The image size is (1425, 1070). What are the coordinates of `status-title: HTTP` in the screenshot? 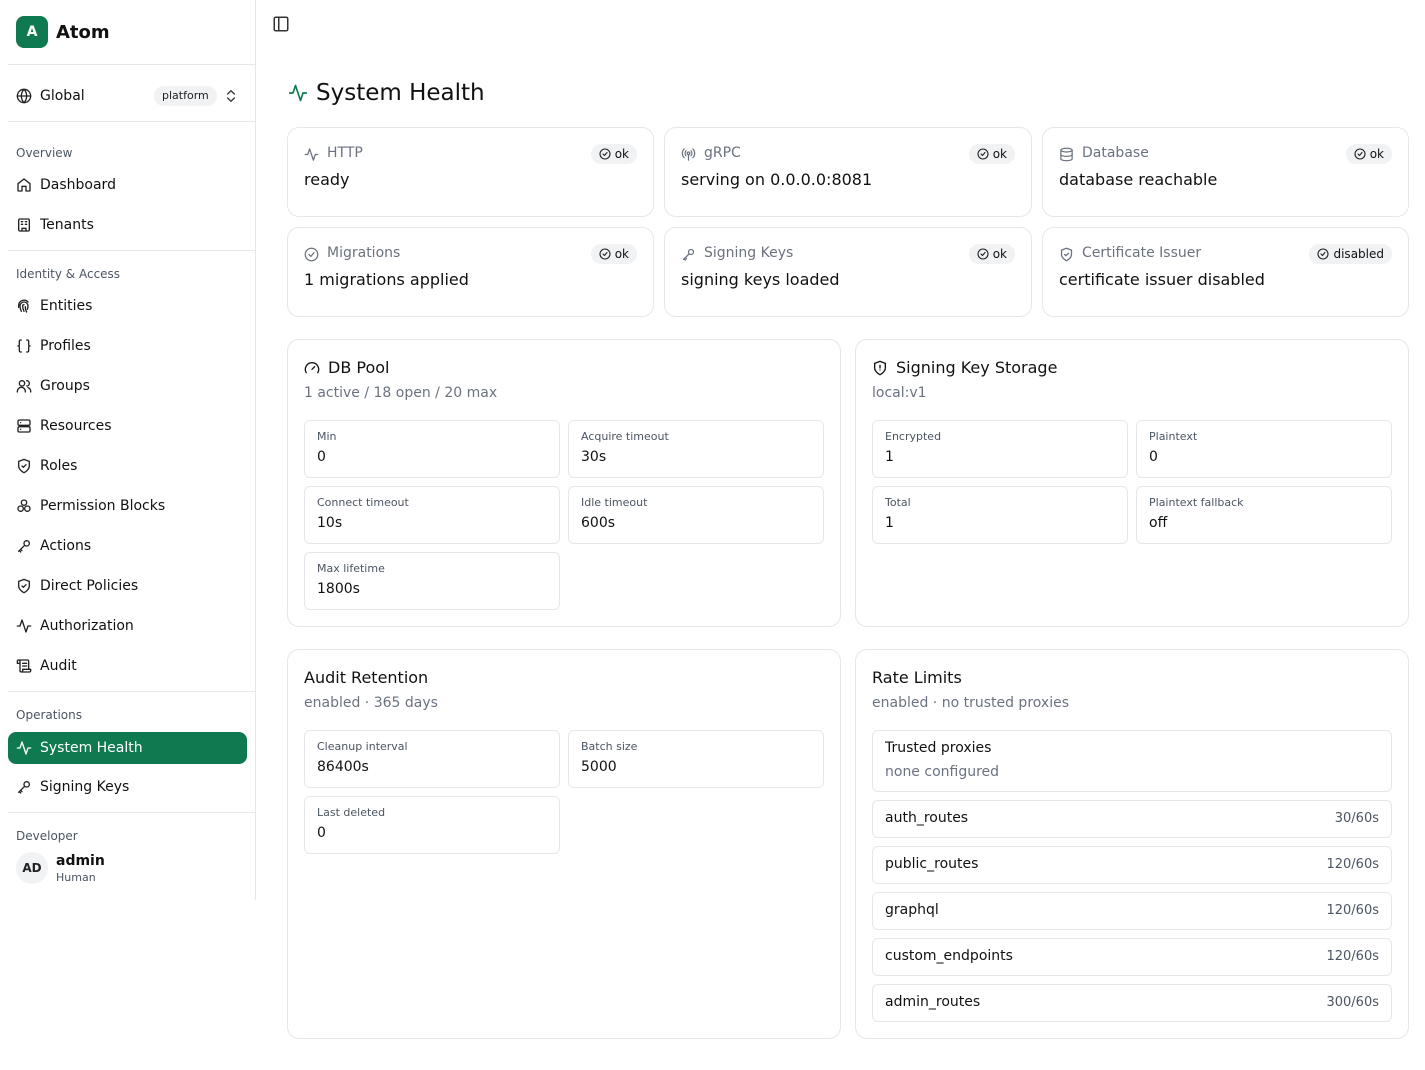 It's located at (345, 153).